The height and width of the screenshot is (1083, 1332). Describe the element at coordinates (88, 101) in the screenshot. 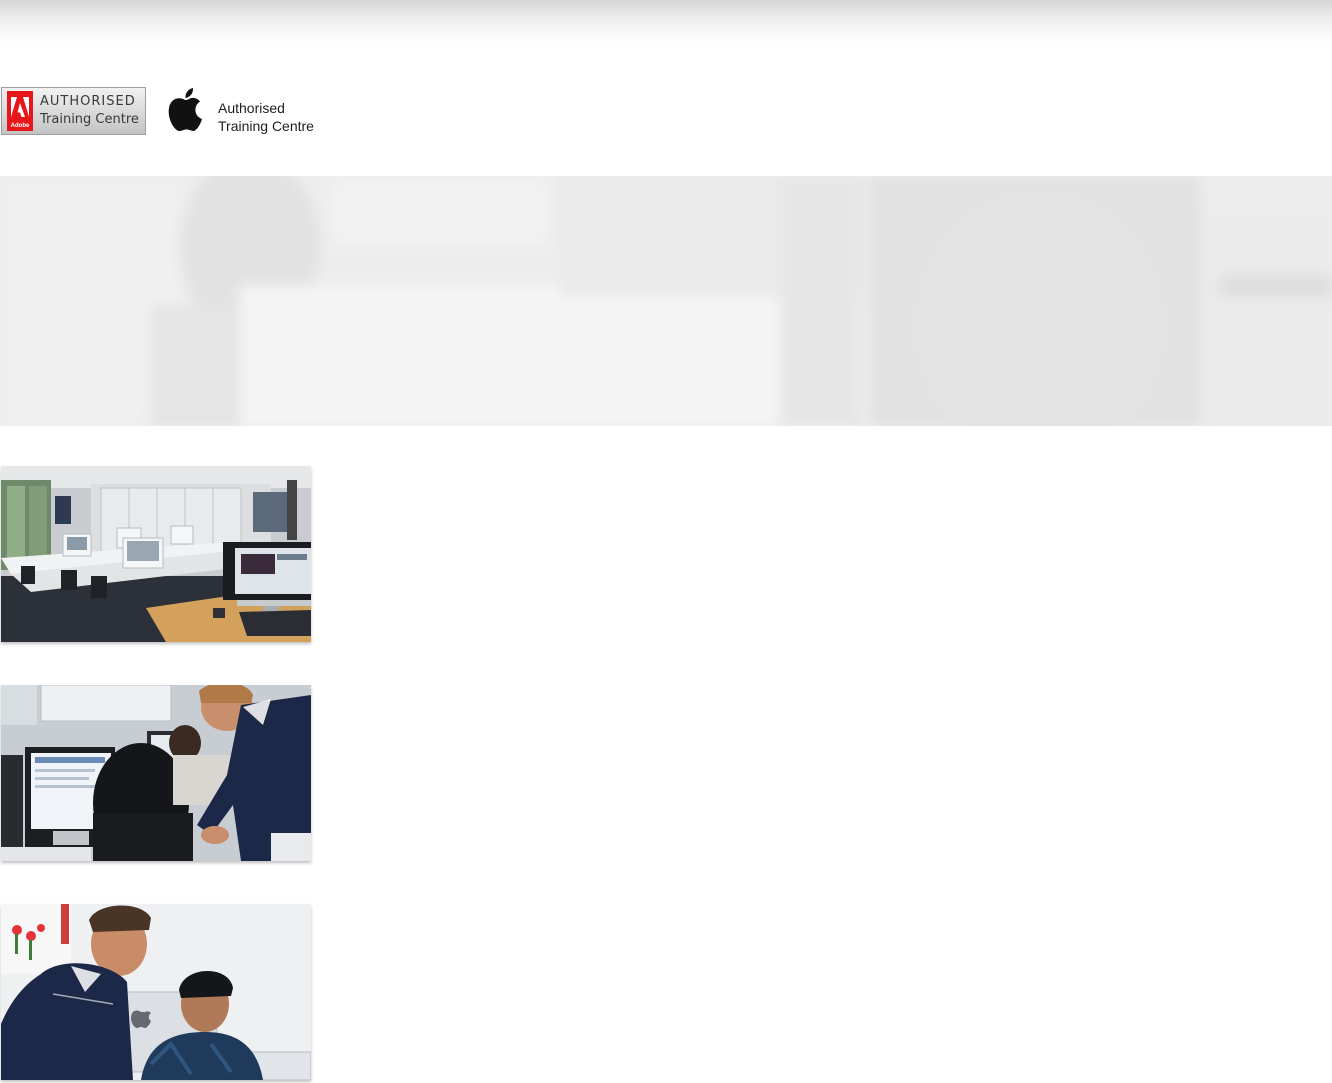

I see `adobe-badge-line1: AUTHORISED` at that location.